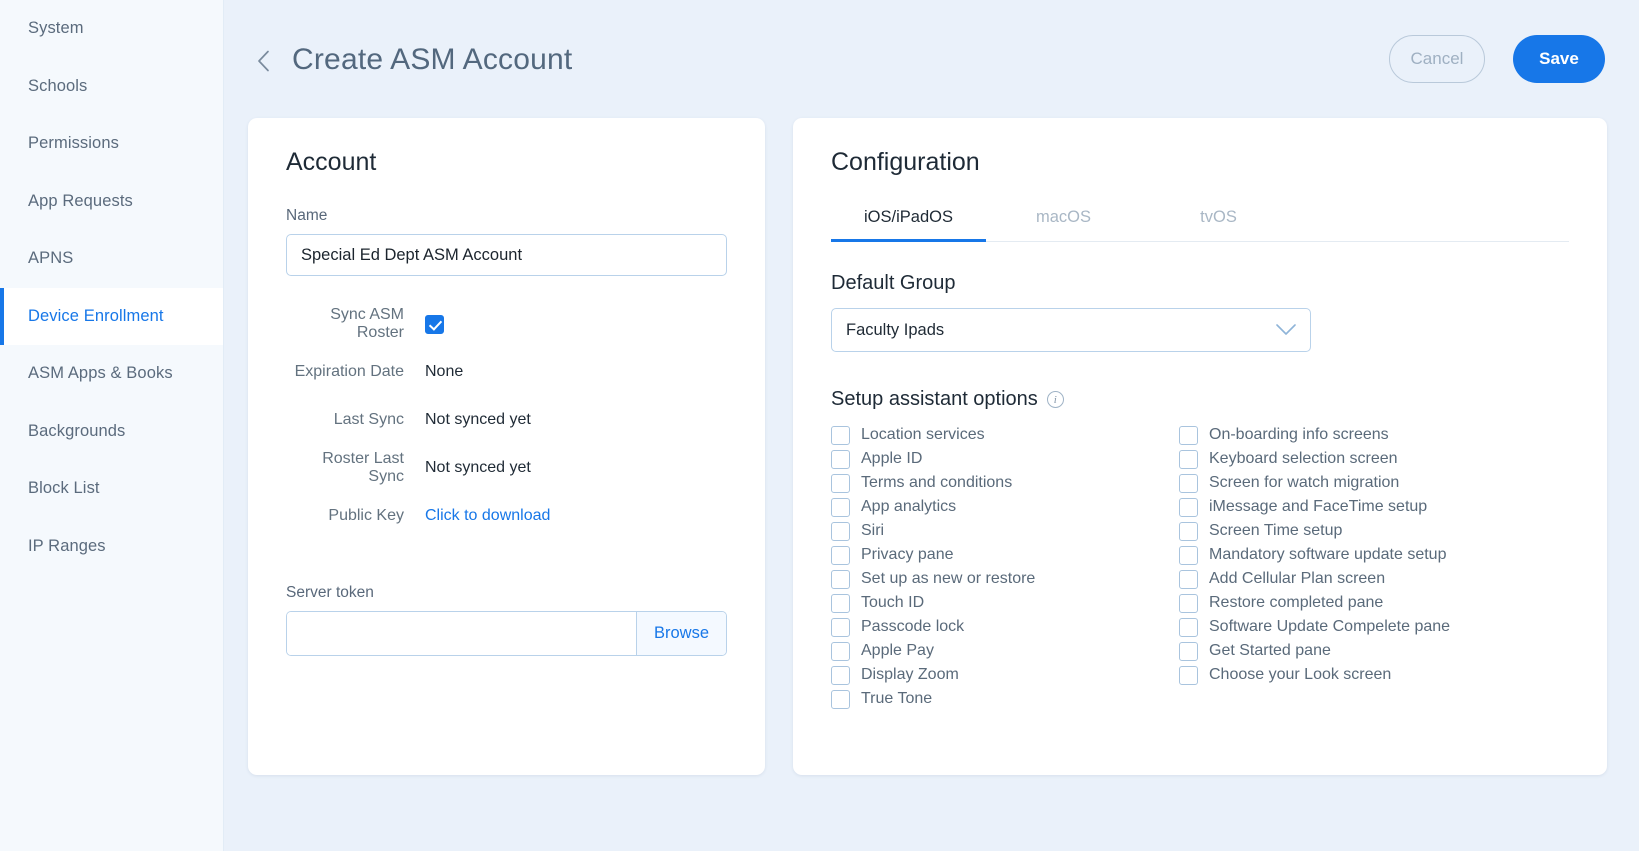 The image size is (1639, 851). What do you see at coordinates (1055, 399) in the screenshot?
I see `info-icon: i` at bounding box center [1055, 399].